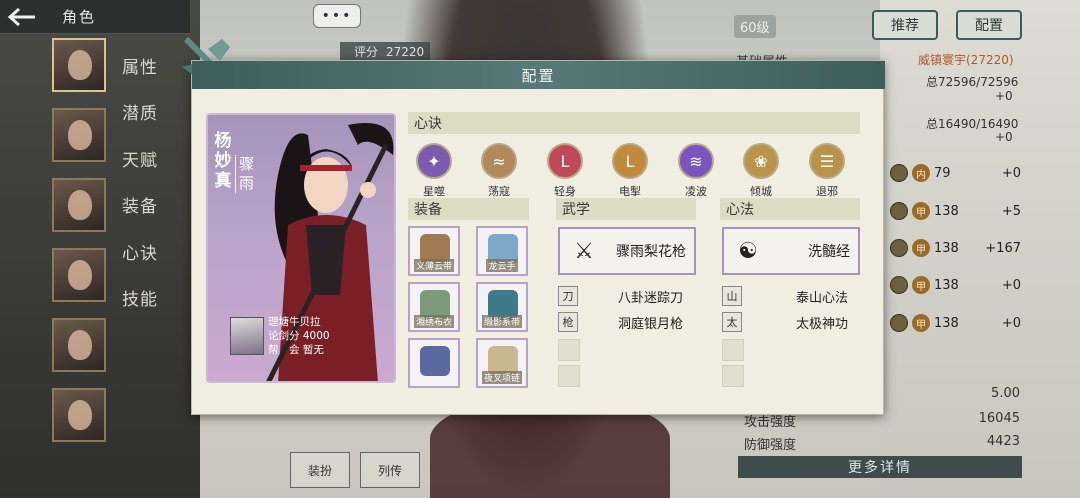 The image size is (1080, 498). Describe the element at coordinates (921, 323) in the screenshot. I see `grade-badge-icon: 甲` at that location.